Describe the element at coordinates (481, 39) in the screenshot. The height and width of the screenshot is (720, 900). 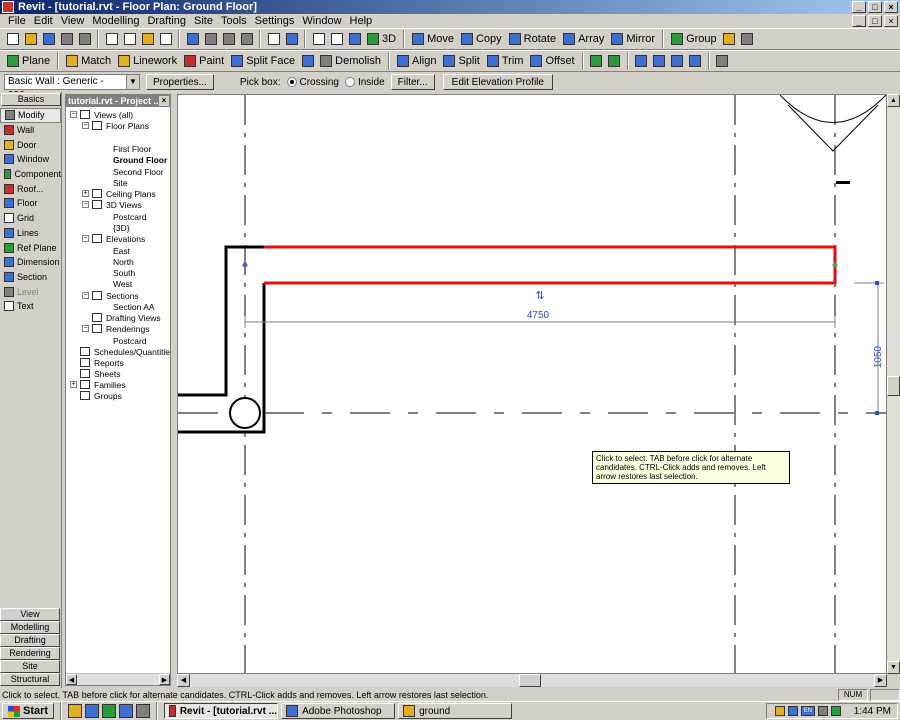
I see `copy-button: Copy` at that location.